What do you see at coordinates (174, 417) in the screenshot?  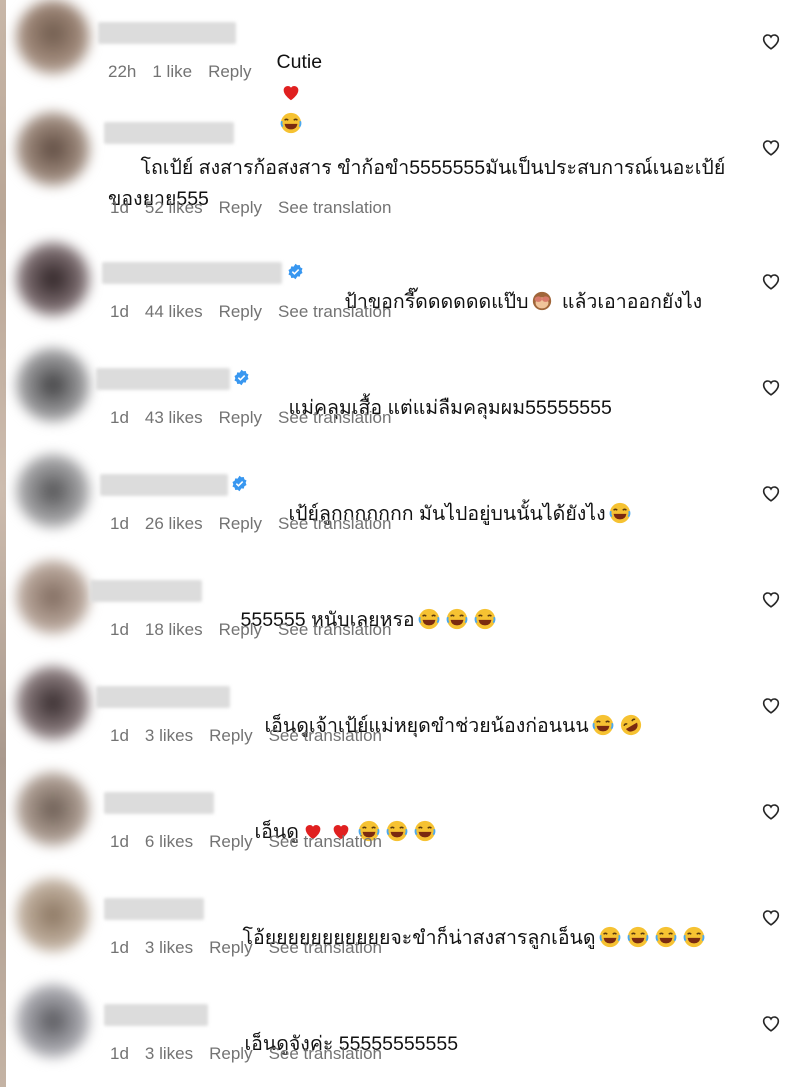 I see `likes-count: 43 likes` at bounding box center [174, 417].